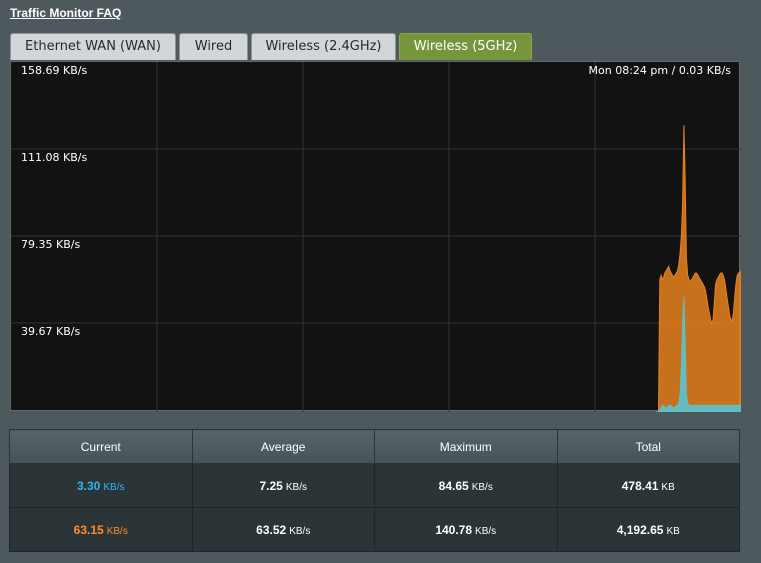 Image resolution: width=761 pixels, height=563 pixels. What do you see at coordinates (466, 485) in the screenshot?
I see `rx-maximum: 84.65 KB/s` at bounding box center [466, 485].